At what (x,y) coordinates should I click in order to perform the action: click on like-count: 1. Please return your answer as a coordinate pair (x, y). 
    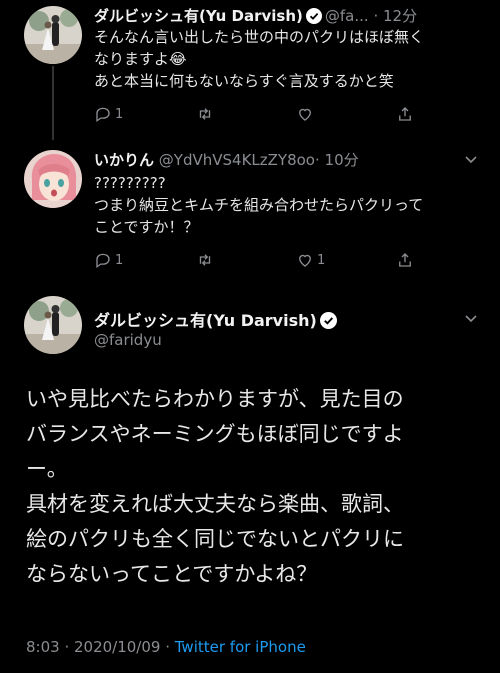
    Looking at the image, I should click on (321, 260).